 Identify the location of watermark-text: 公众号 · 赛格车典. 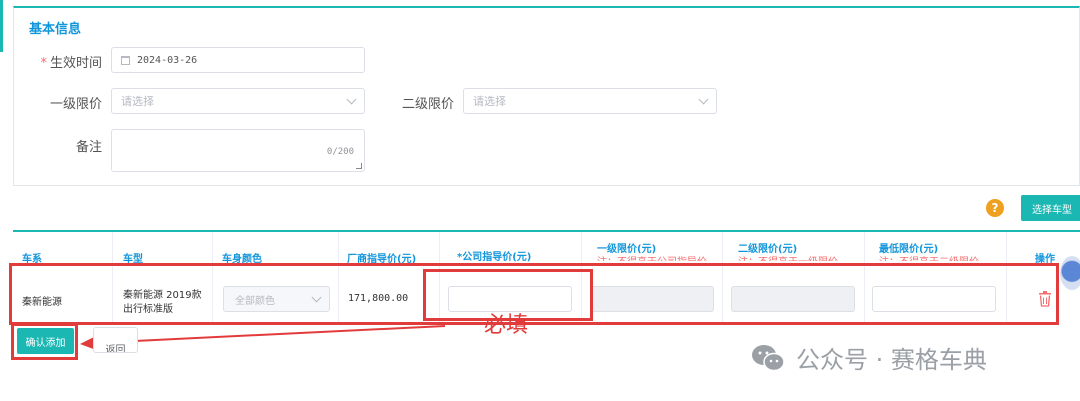
(891, 360).